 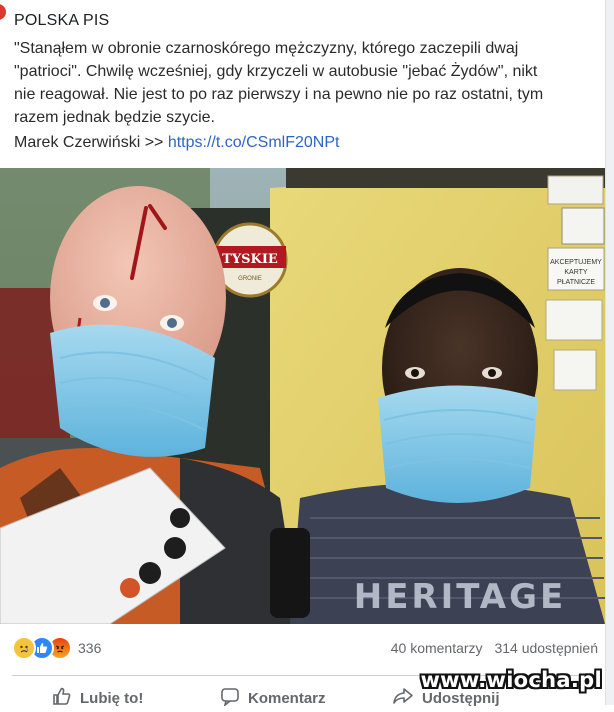 What do you see at coordinates (3, 12) in the screenshot?
I see `page-avatar` at bounding box center [3, 12].